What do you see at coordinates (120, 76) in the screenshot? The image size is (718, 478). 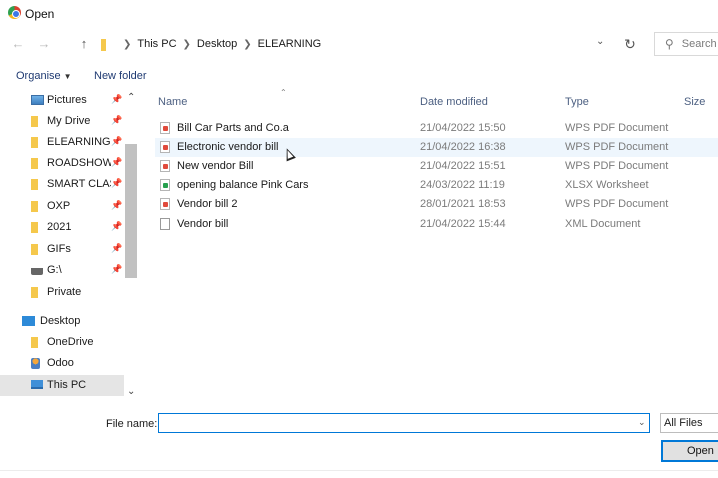 I see `new-folder-button: New folder` at bounding box center [120, 76].